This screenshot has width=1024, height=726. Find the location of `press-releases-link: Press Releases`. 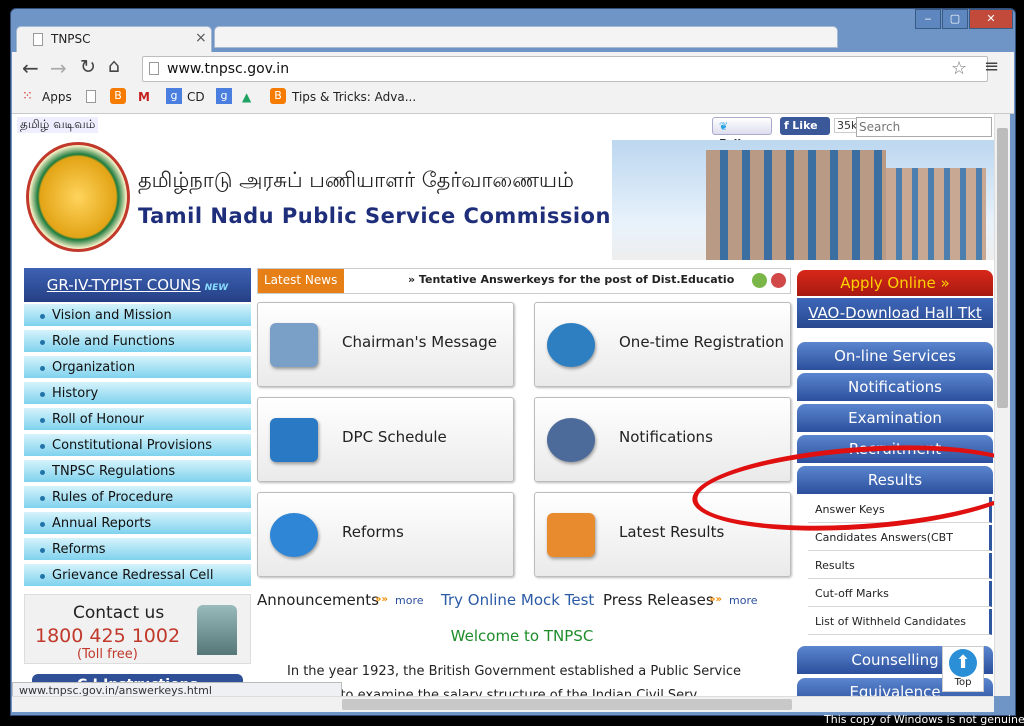

press-releases-link: Press Releases is located at coordinates (658, 600).